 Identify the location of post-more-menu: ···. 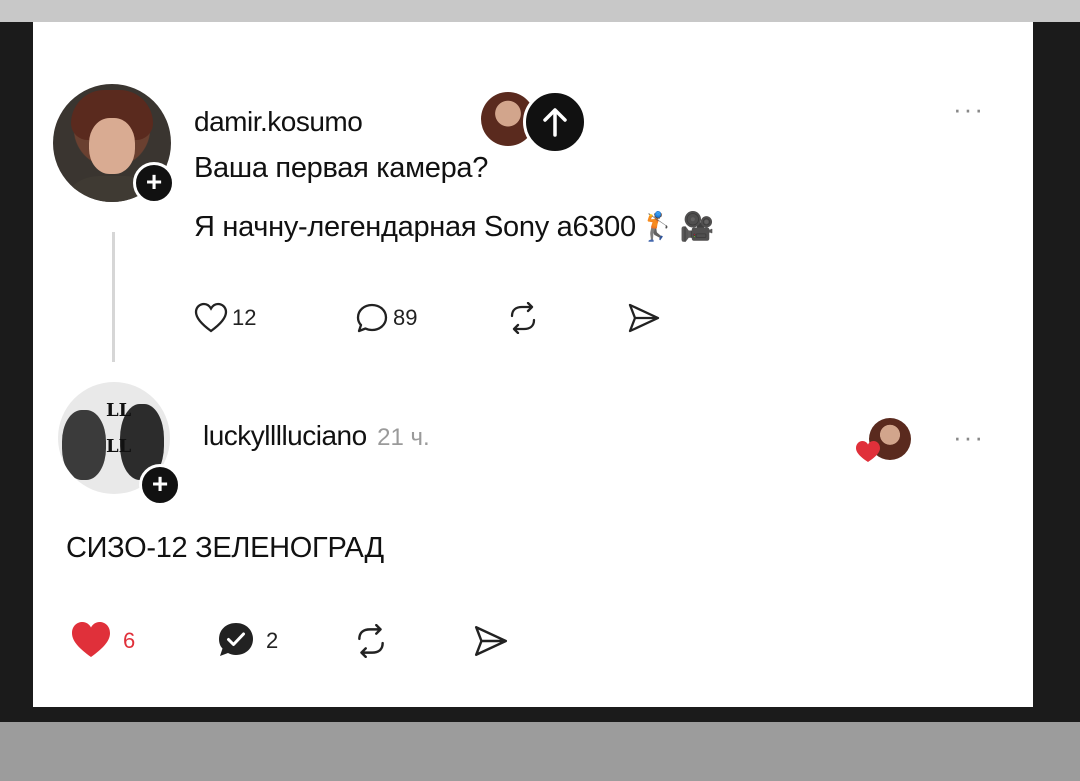
(969, 109).